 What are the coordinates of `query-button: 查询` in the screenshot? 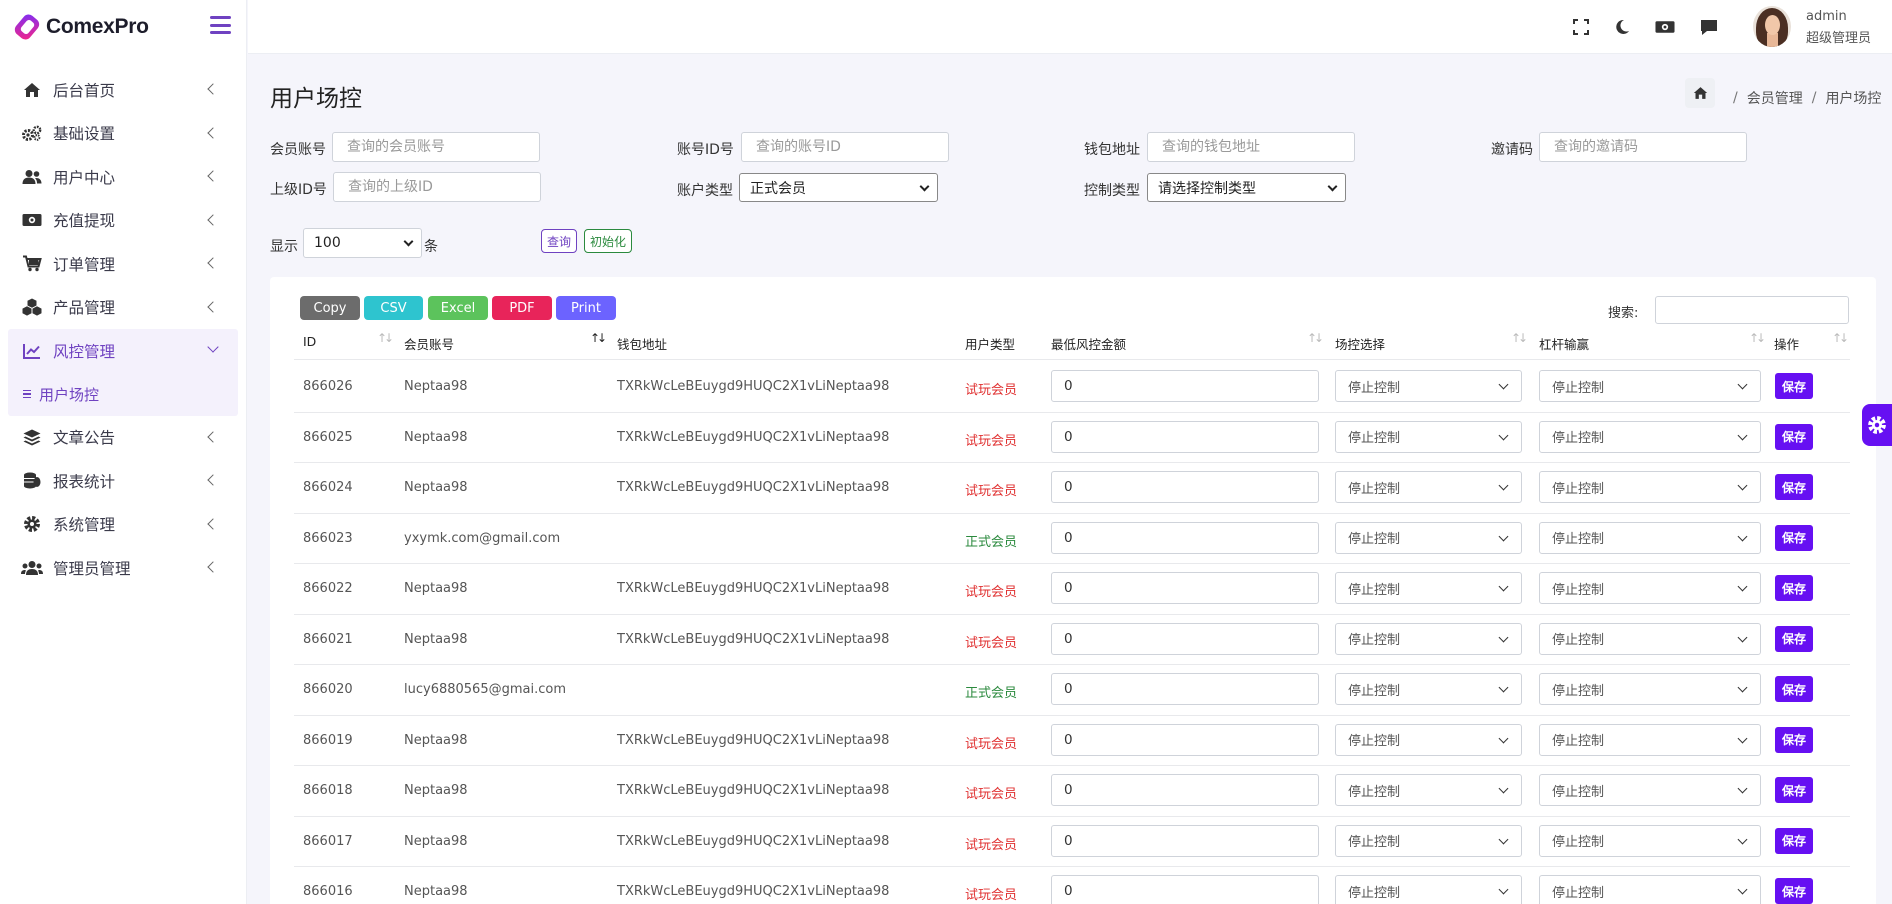 It's located at (559, 241).